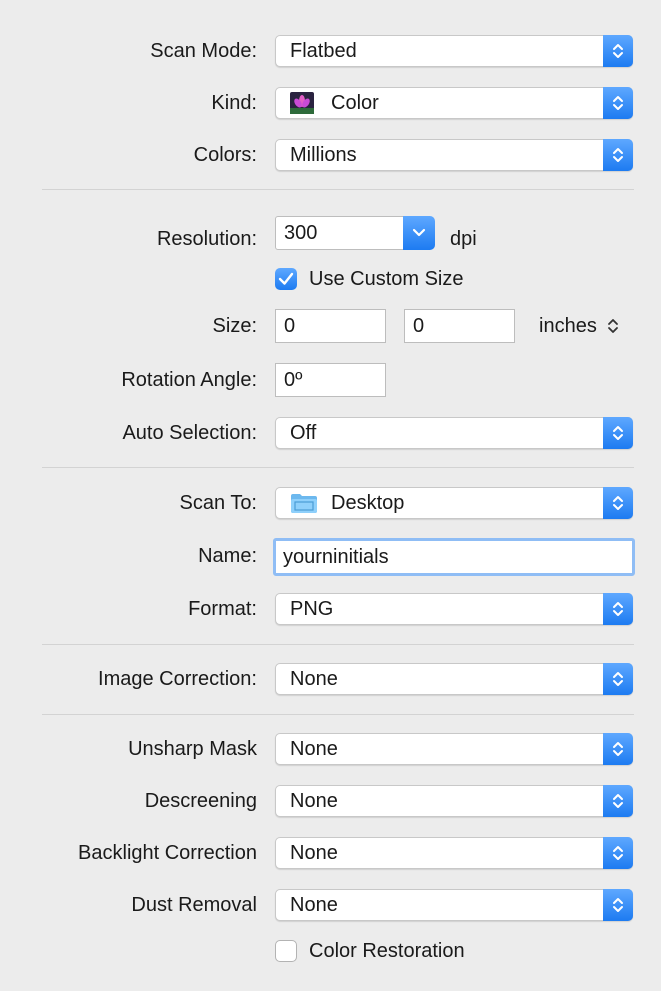  Describe the element at coordinates (301, 233) in the screenshot. I see `resolution-value: 300` at that location.